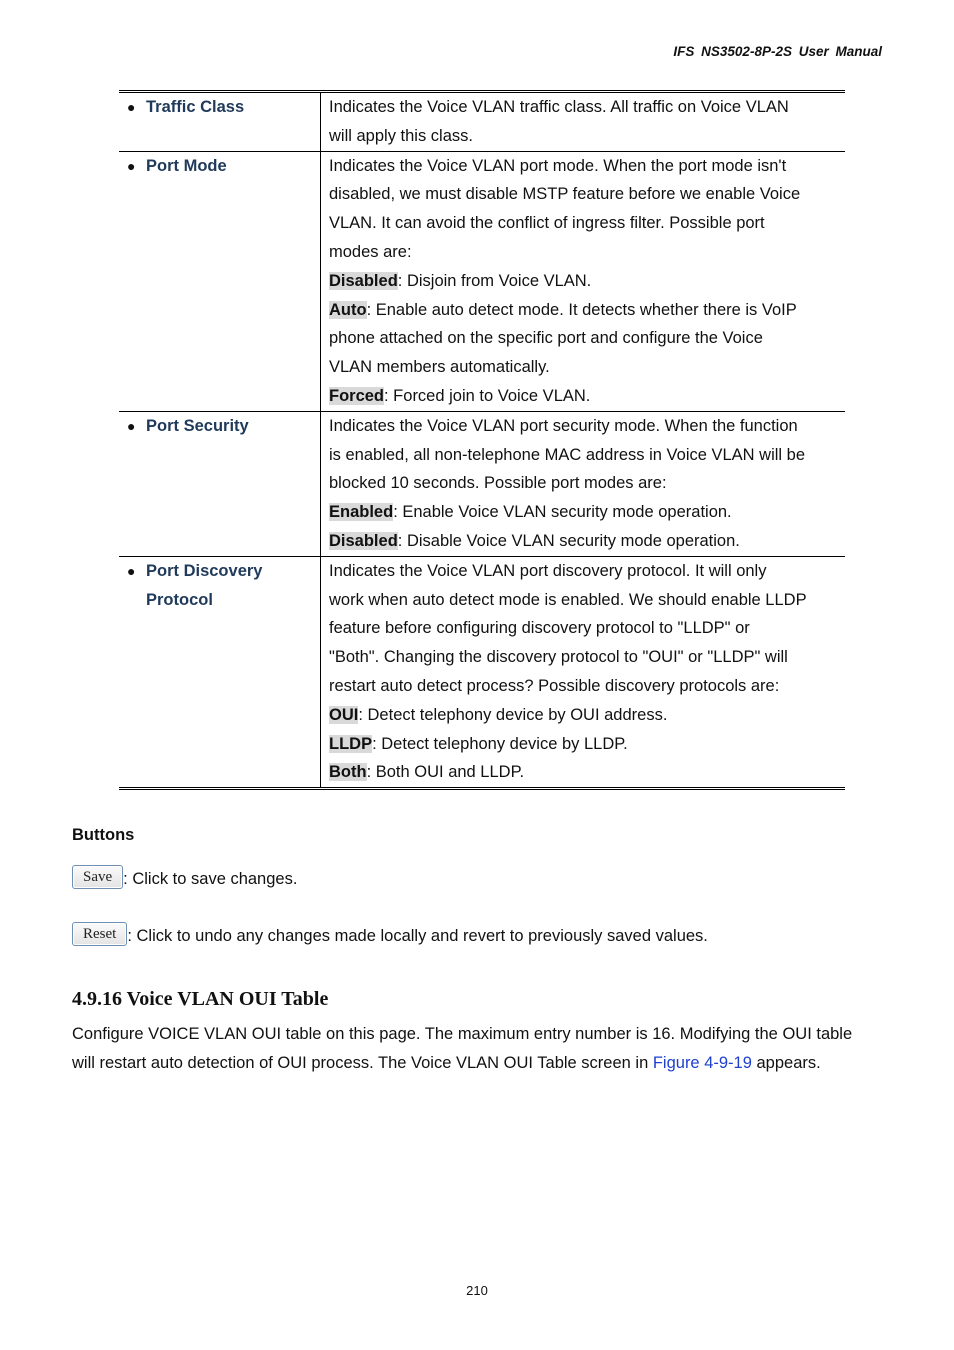 The image size is (954, 1350). I want to click on option-line: LLDP: Detect telephony device by LLDP., so click(584, 744).